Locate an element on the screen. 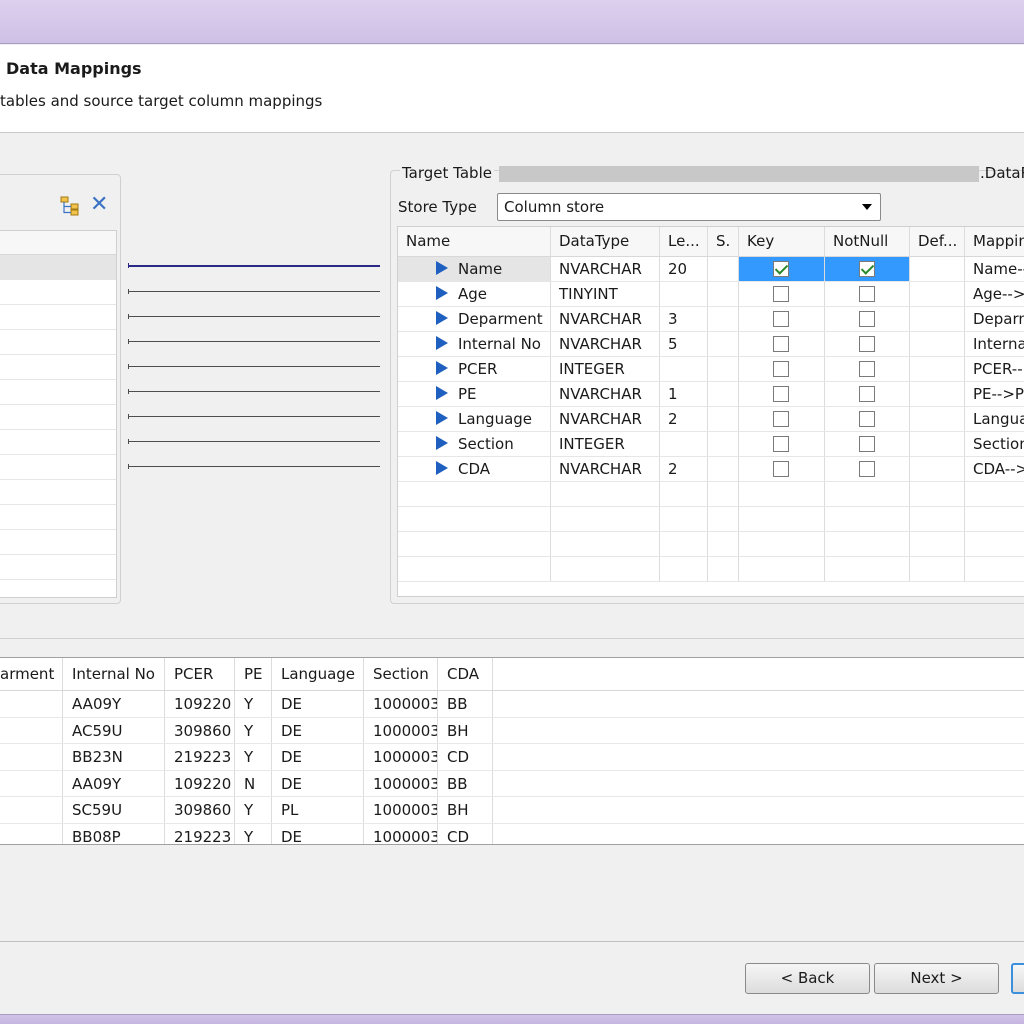 This screenshot has height=1024, width=1024. table-row: Internal No NVARCHAR5 Internal is located at coordinates (711, 344).